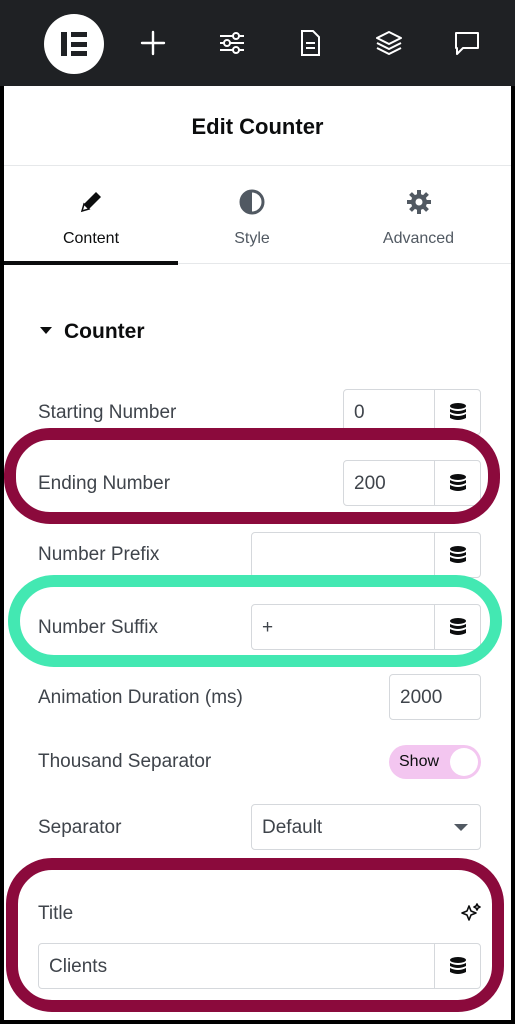  Describe the element at coordinates (91, 238) in the screenshot. I see `tab-content-label: Content` at that location.